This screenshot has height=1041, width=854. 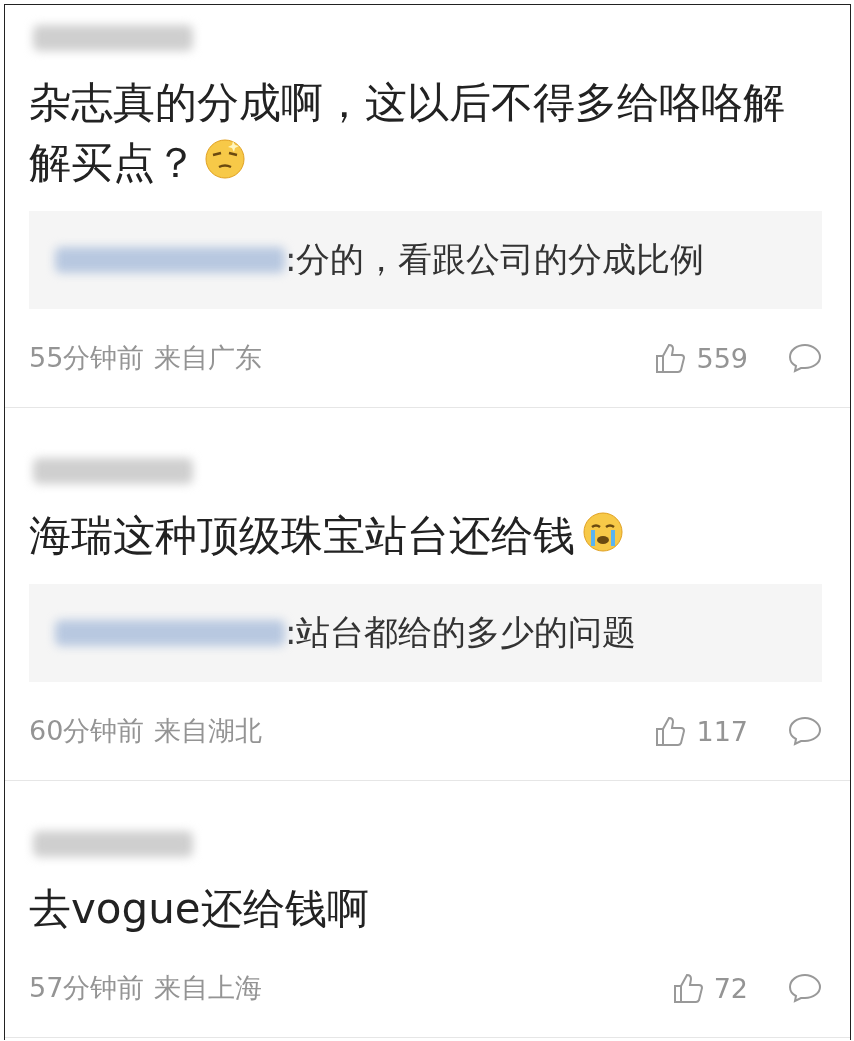 What do you see at coordinates (461, 632) in the screenshot?
I see `reply-text: :站台都给的多少的问题` at bounding box center [461, 632].